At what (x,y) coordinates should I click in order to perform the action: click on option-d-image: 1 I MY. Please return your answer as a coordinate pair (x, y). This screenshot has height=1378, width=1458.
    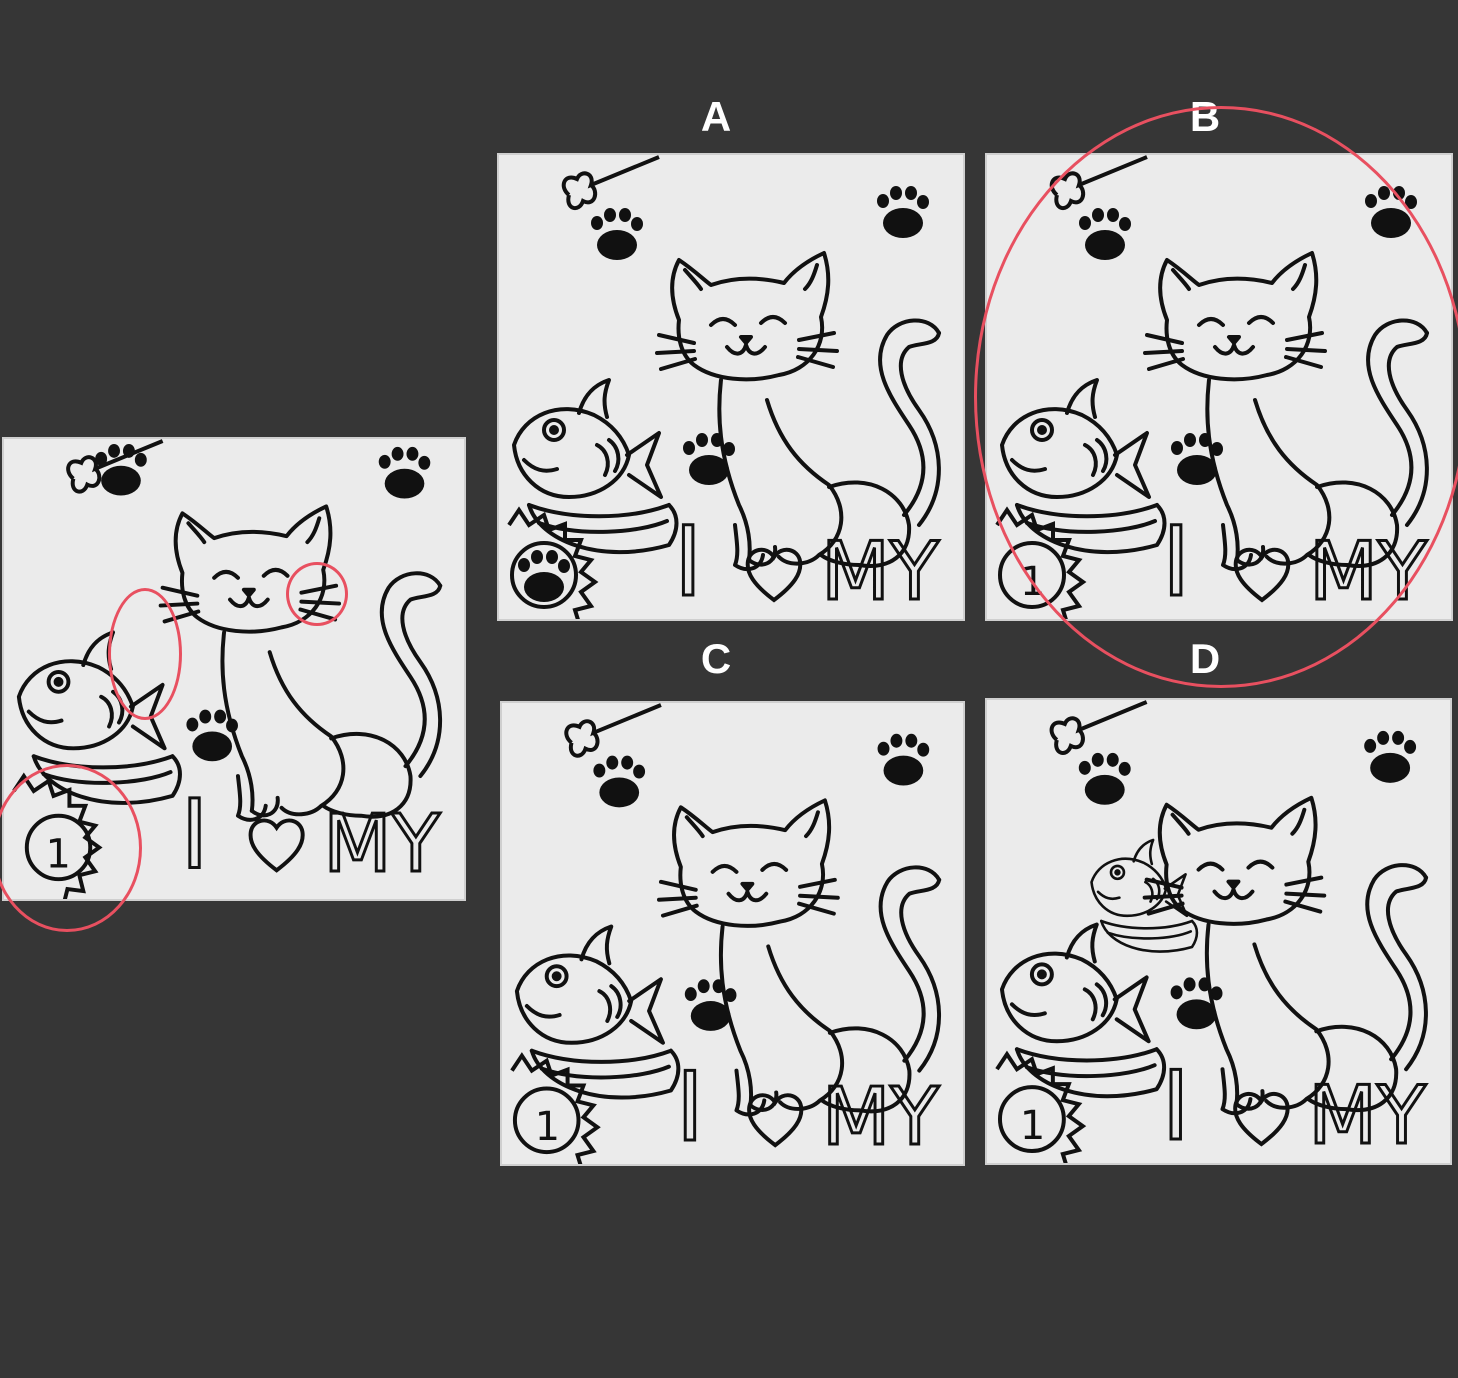
    Looking at the image, I should click on (1218, 931).